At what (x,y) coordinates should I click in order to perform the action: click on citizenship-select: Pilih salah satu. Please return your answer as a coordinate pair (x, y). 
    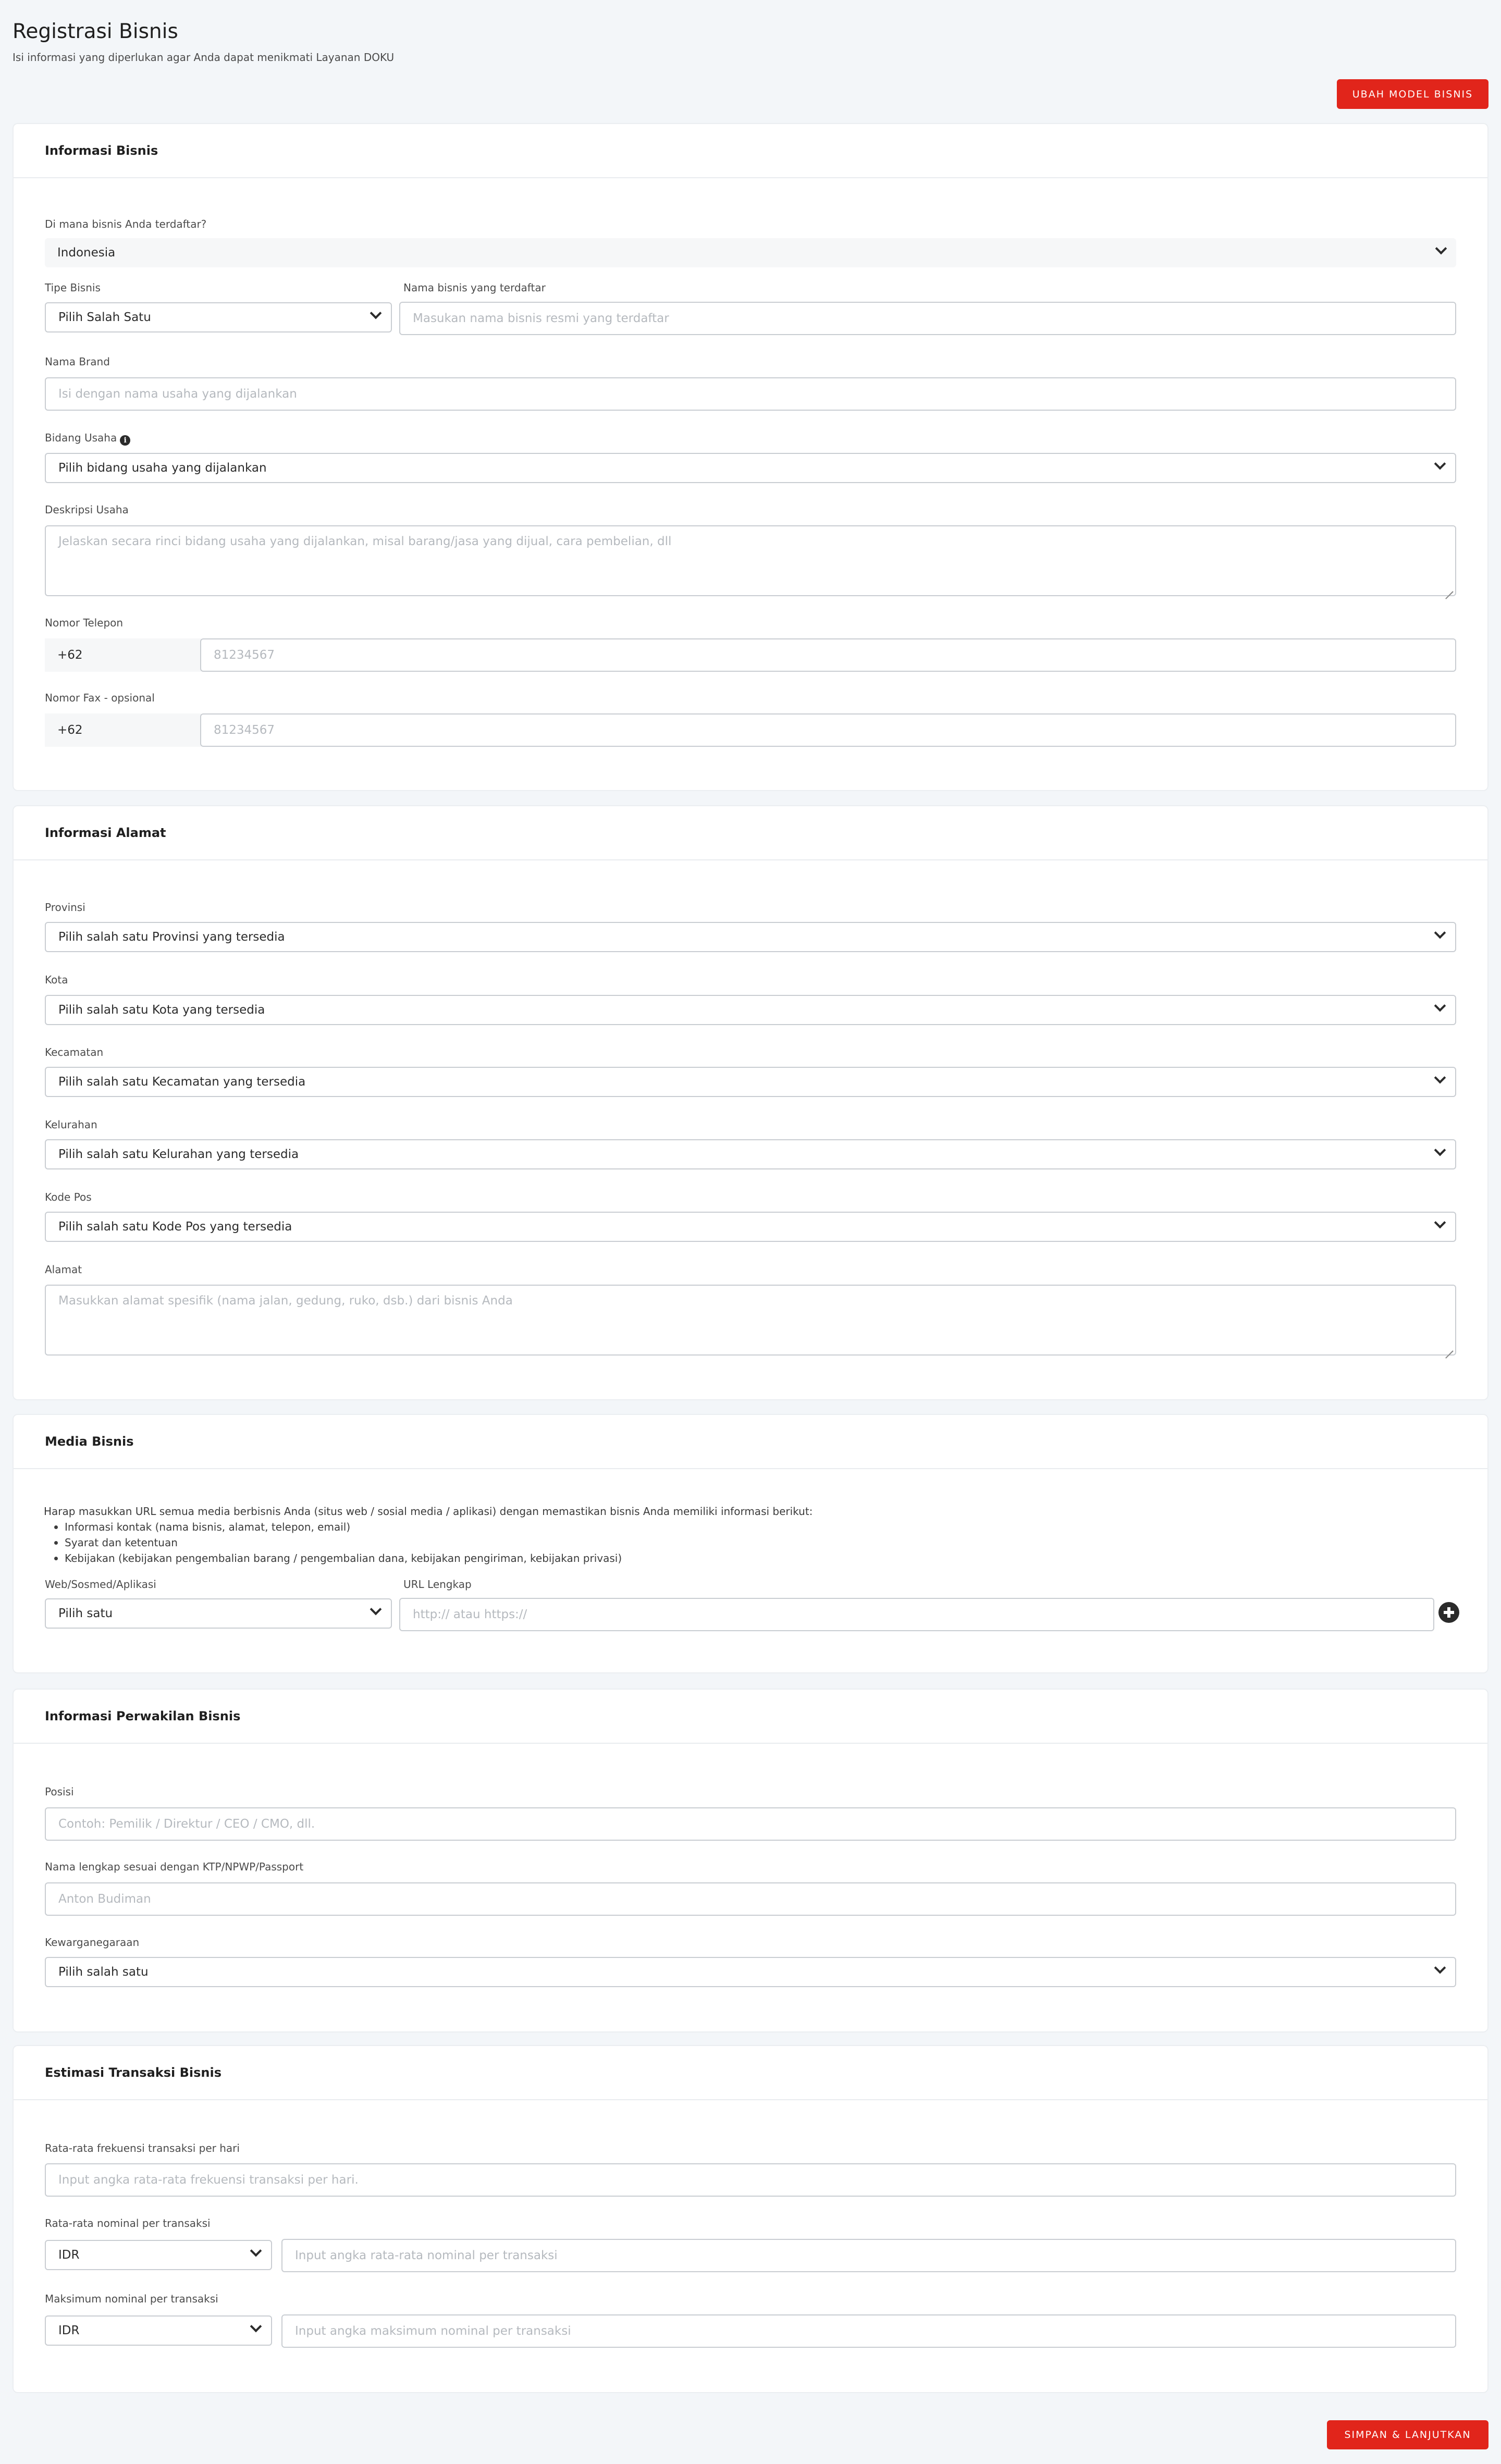
    Looking at the image, I should click on (750, 1972).